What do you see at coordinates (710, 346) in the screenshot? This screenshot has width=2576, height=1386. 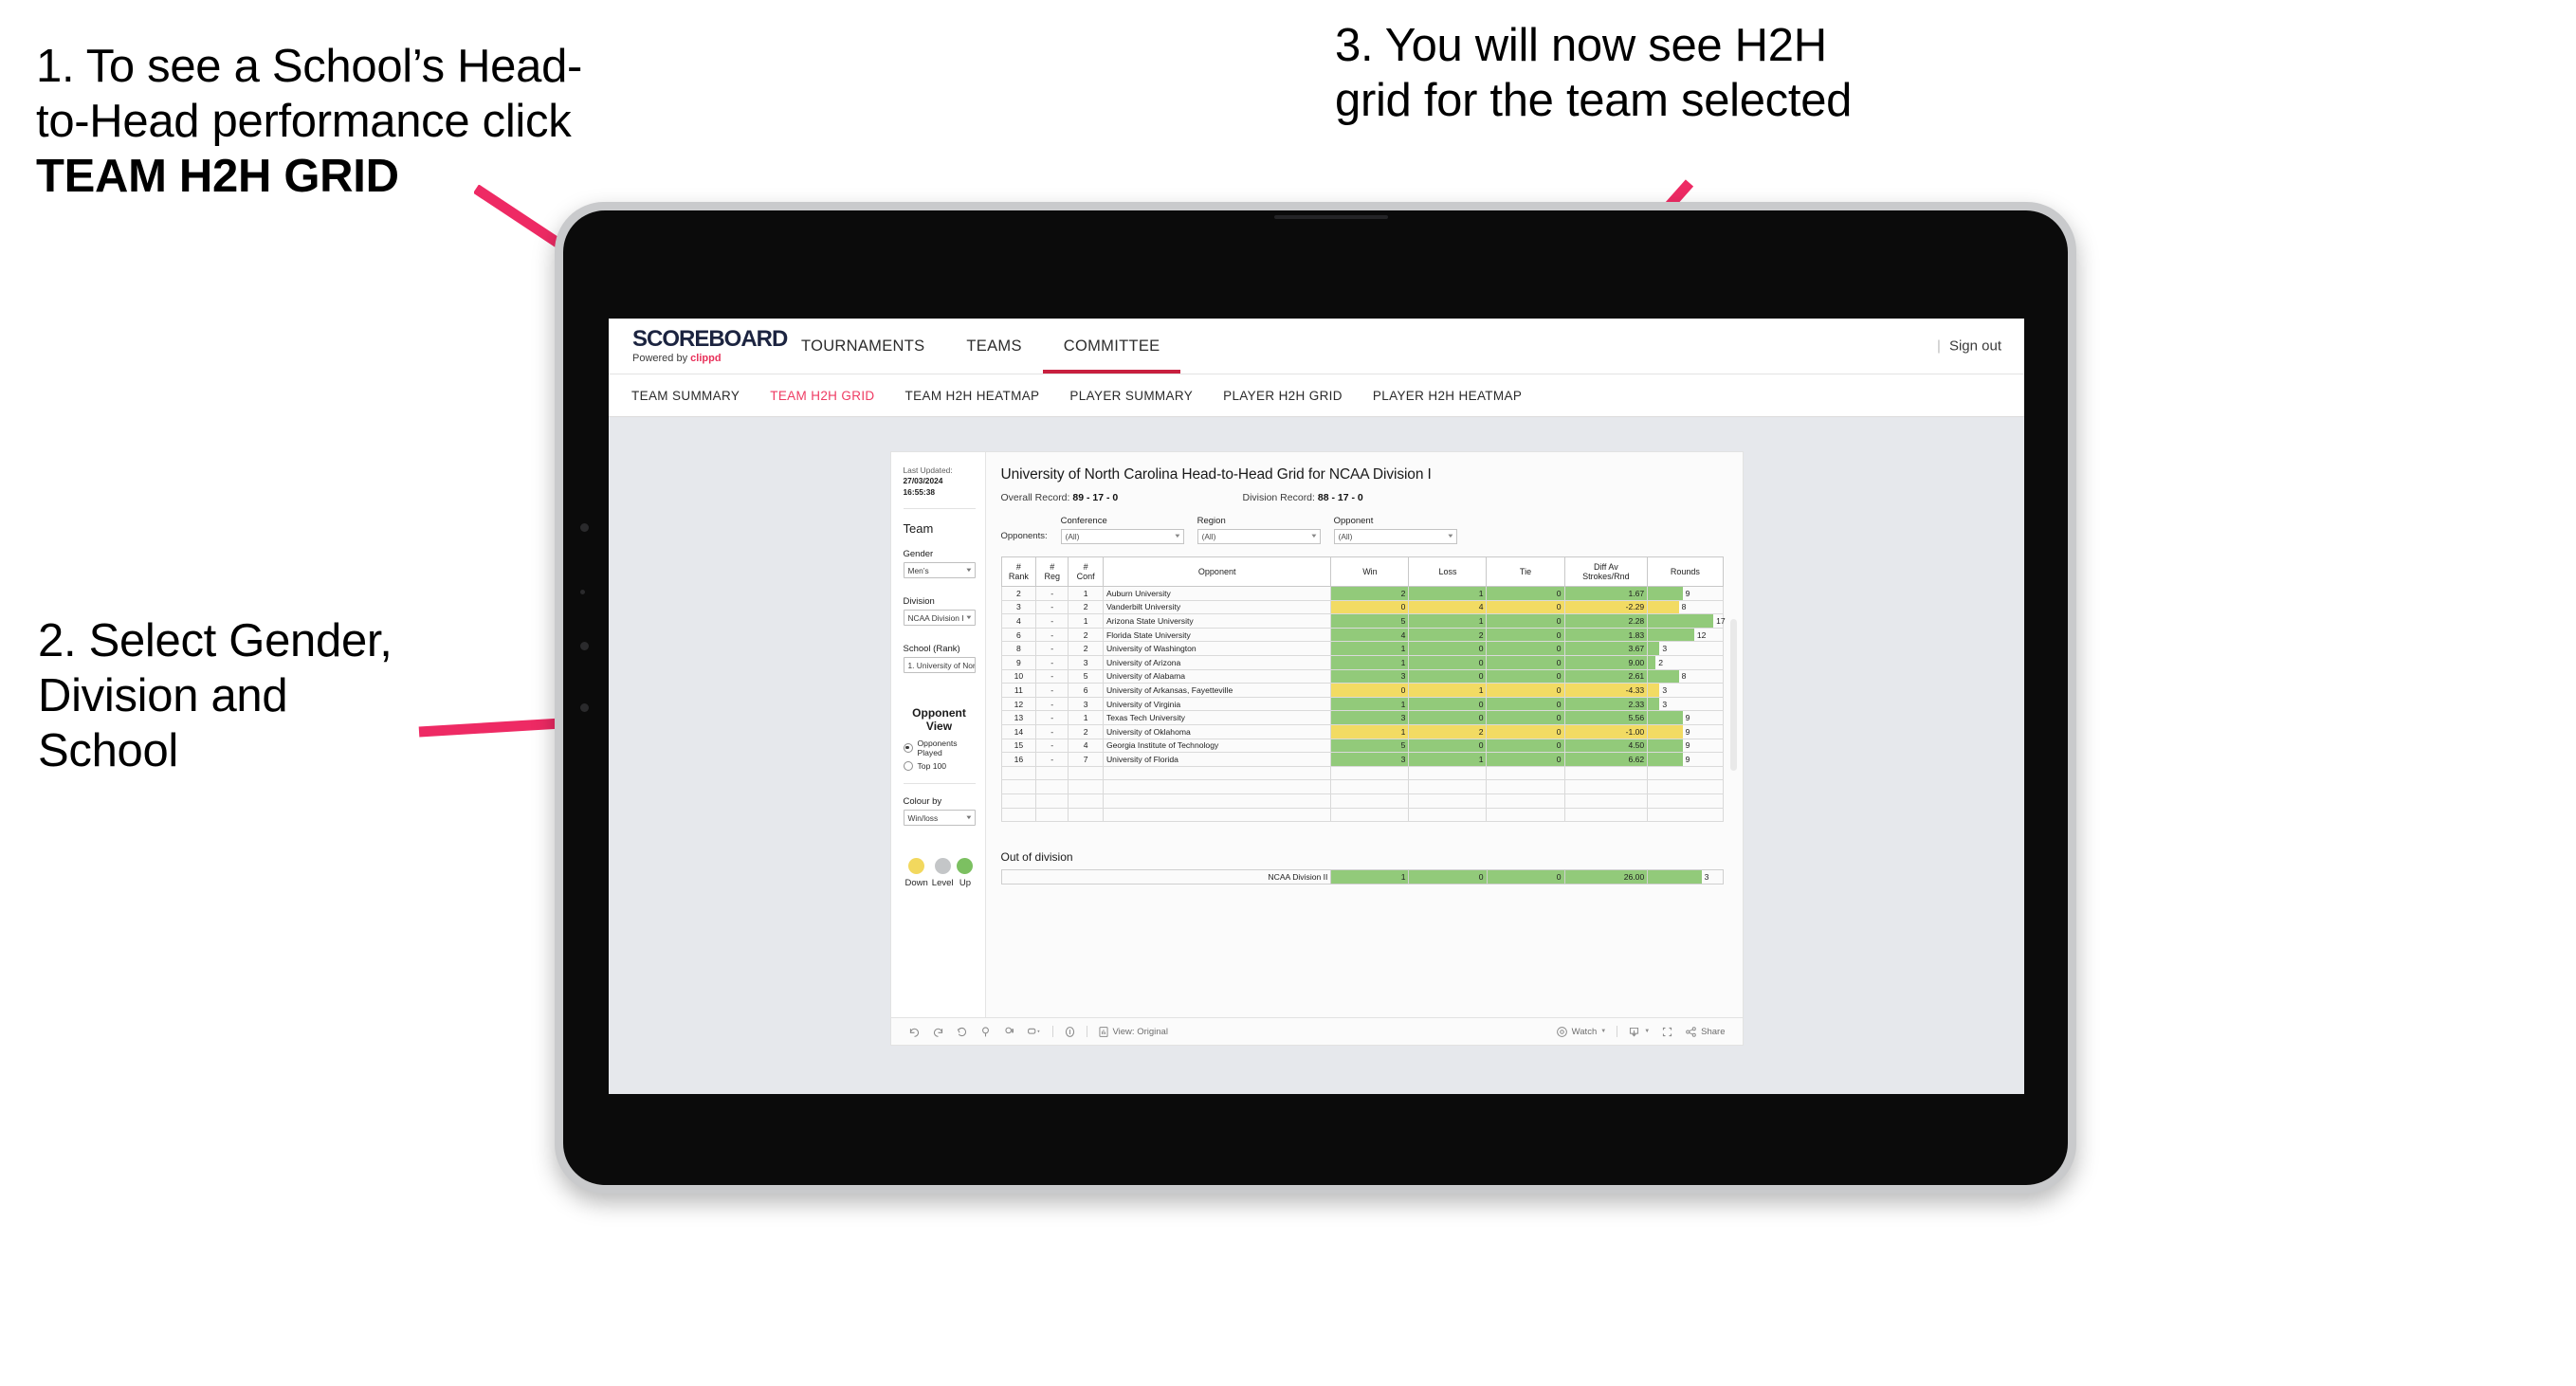 I see `app-logo: SCOREBOARD Powered by clippd` at bounding box center [710, 346].